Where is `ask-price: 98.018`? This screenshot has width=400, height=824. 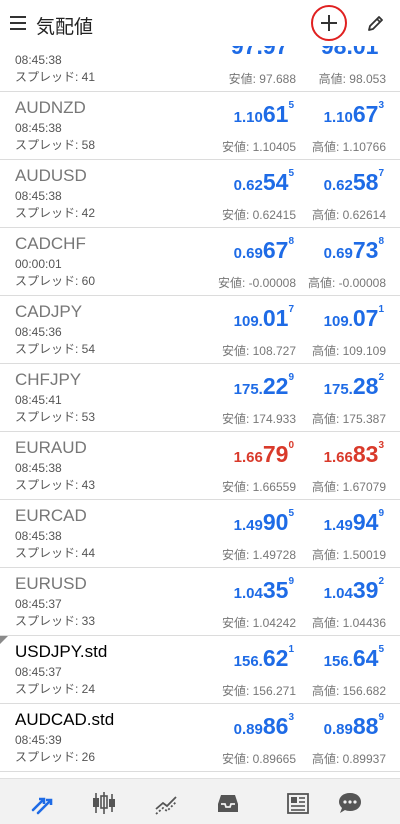 ask-price: 98.018 is located at coordinates (352, 53).